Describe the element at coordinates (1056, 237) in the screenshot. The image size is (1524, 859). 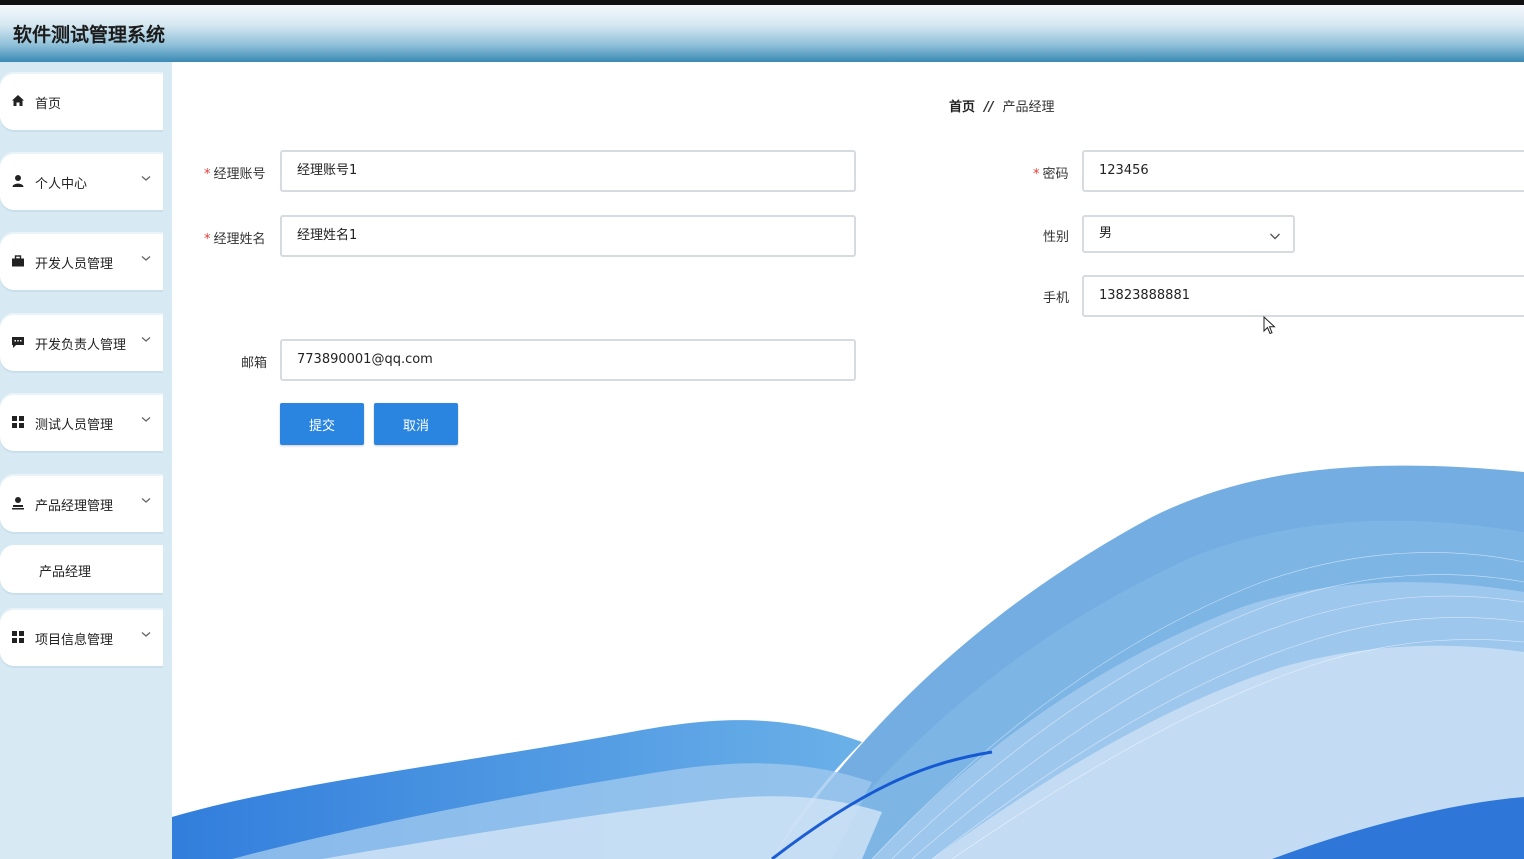
I see `gender-label: 性别` at that location.